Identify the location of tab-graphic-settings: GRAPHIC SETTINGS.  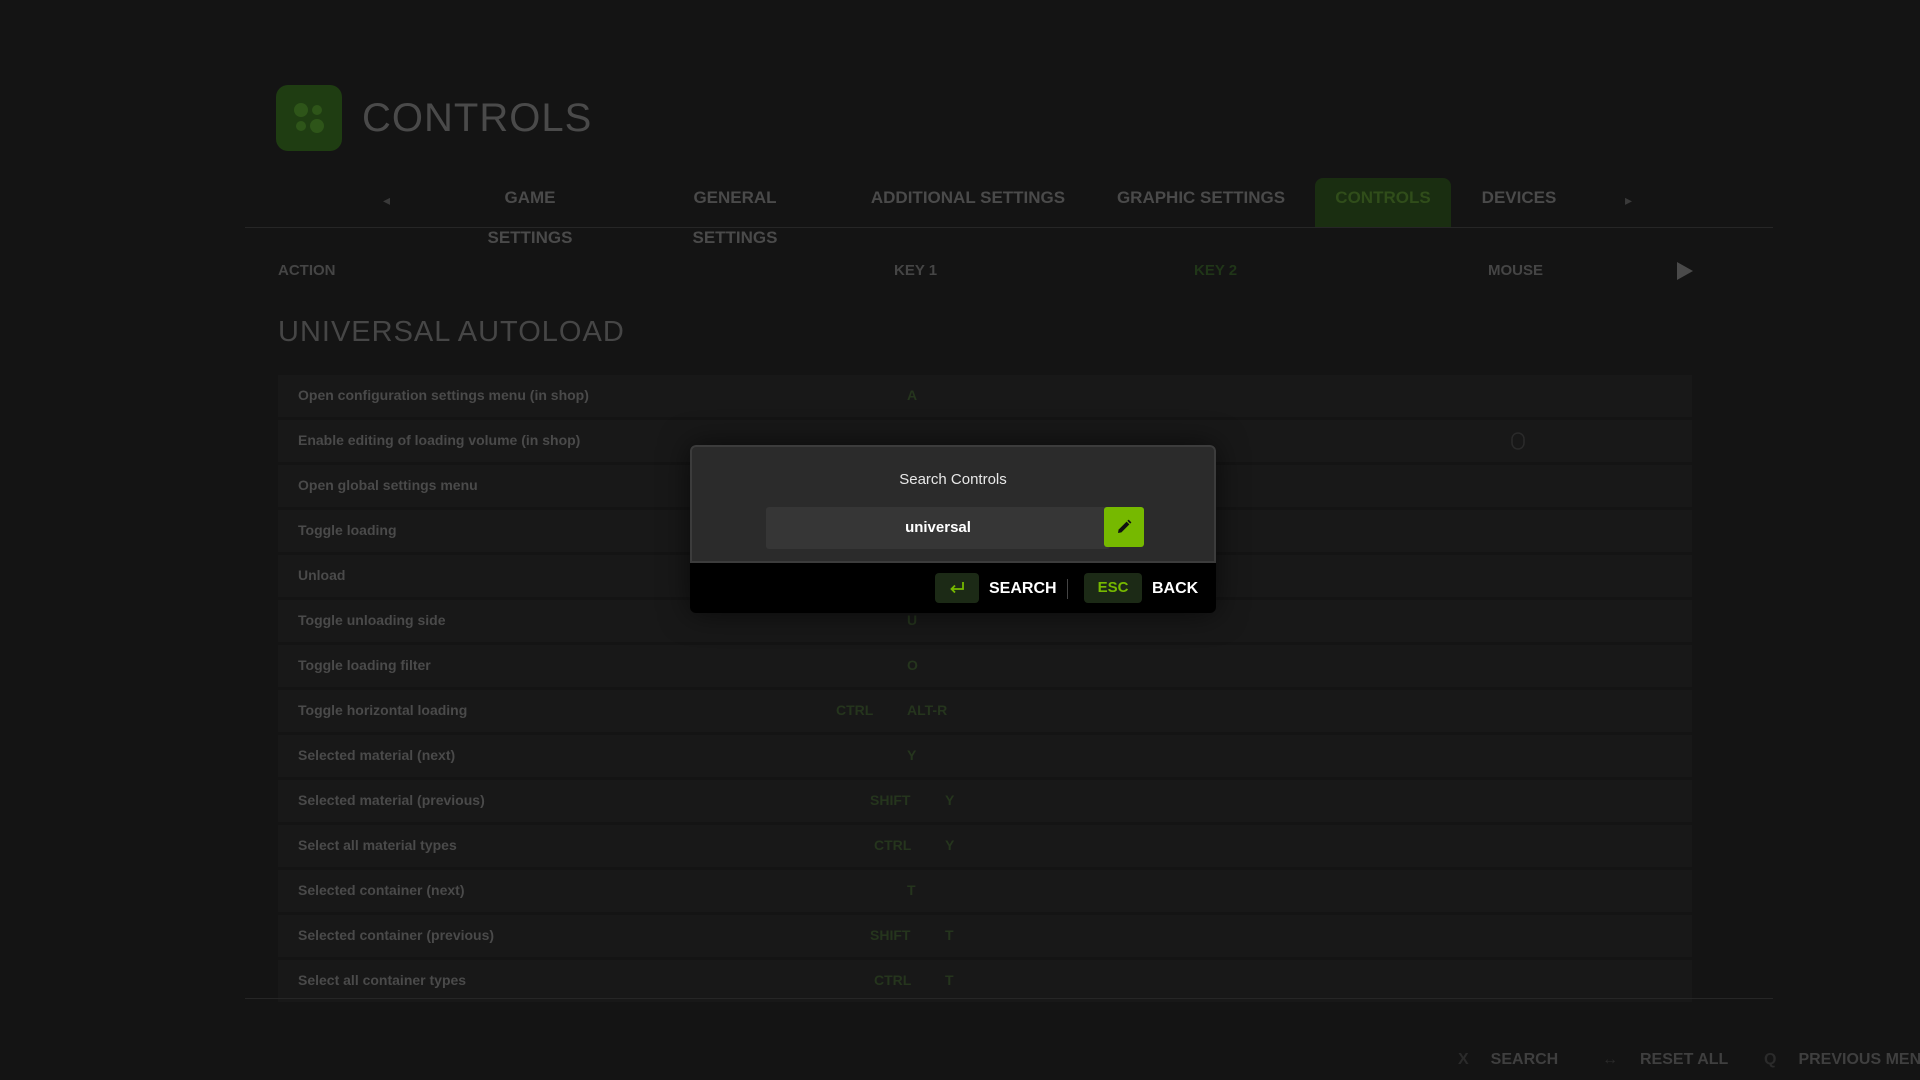
(1201, 203).